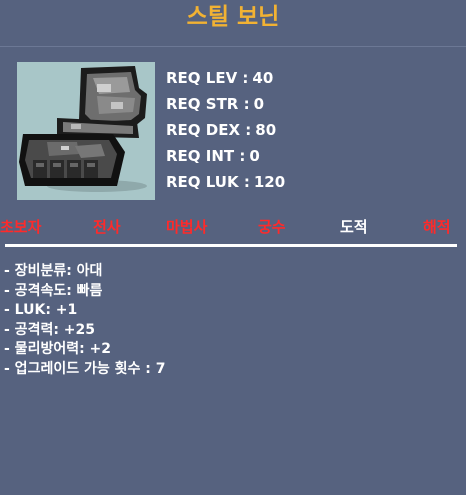 The image size is (473, 495). Describe the element at coordinates (21, 227) in the screenshot. I see `job-beginner: 초보자` at that location.